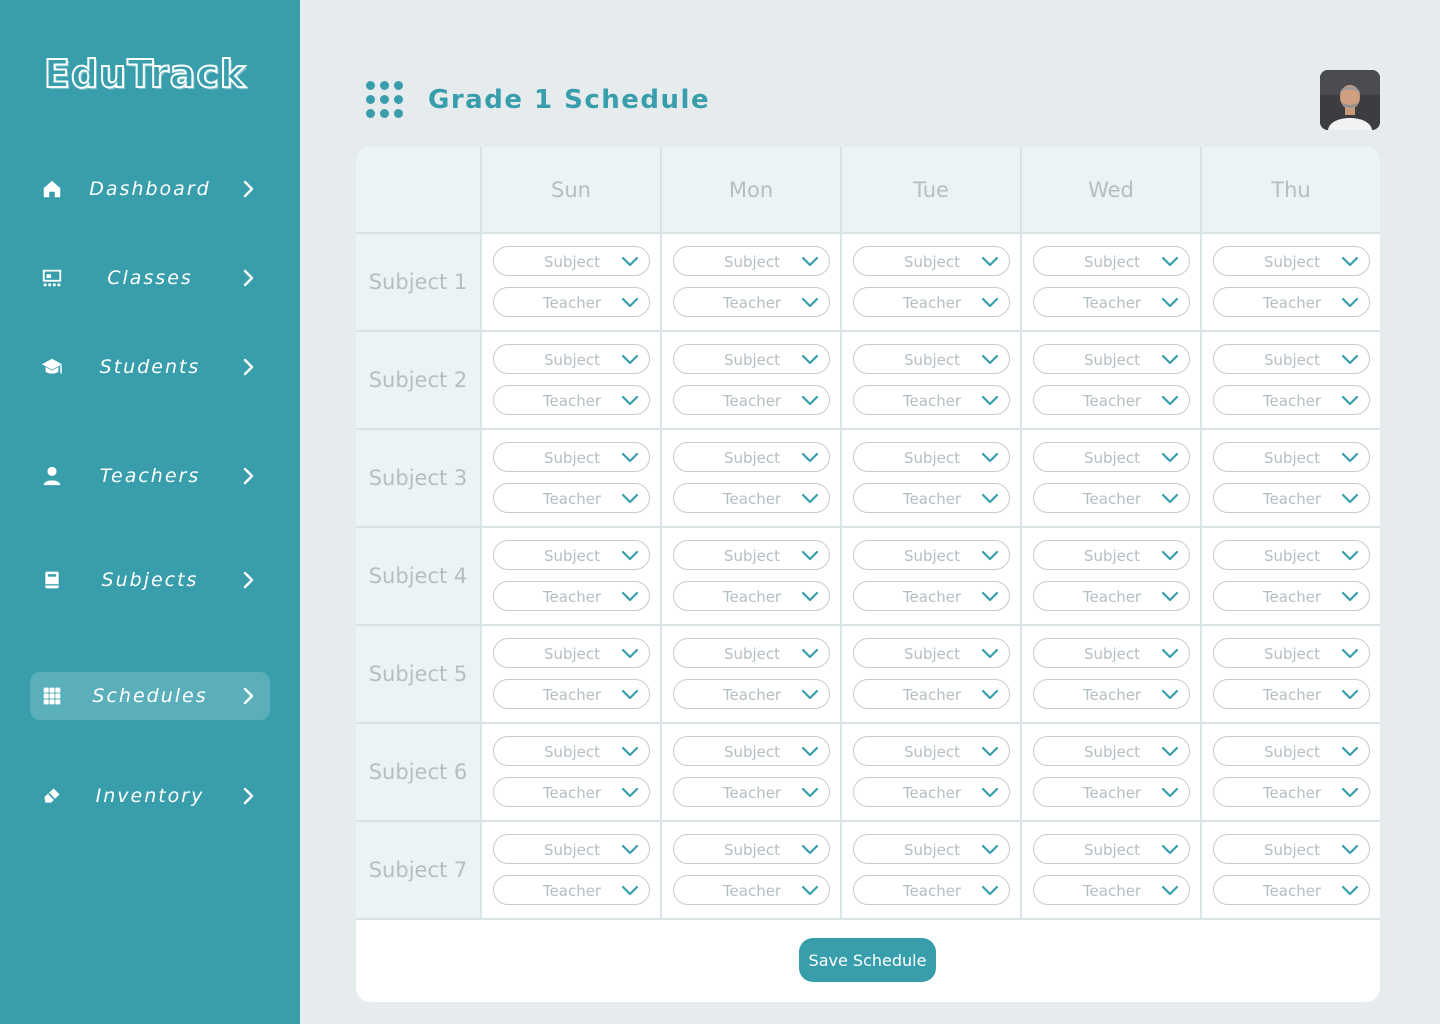  I want to click on sidebar-item-students: Students, so click(150, 367).